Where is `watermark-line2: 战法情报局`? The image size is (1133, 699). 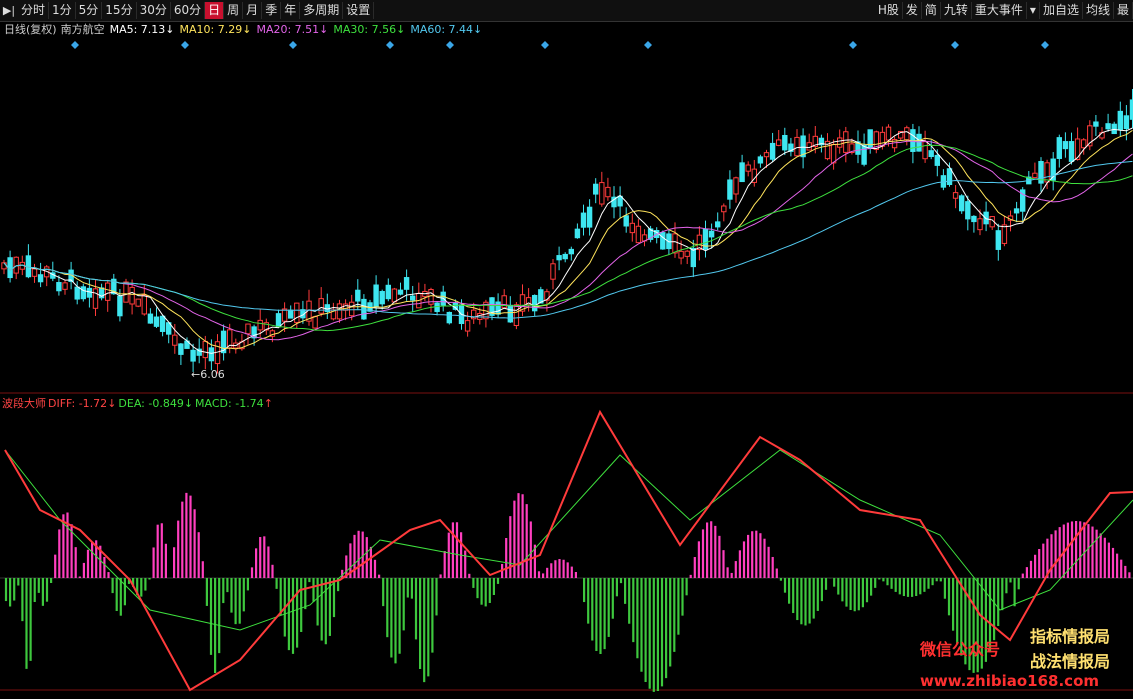
watermark-line2: 战法情报局 is located at coordinates (1070, 661).